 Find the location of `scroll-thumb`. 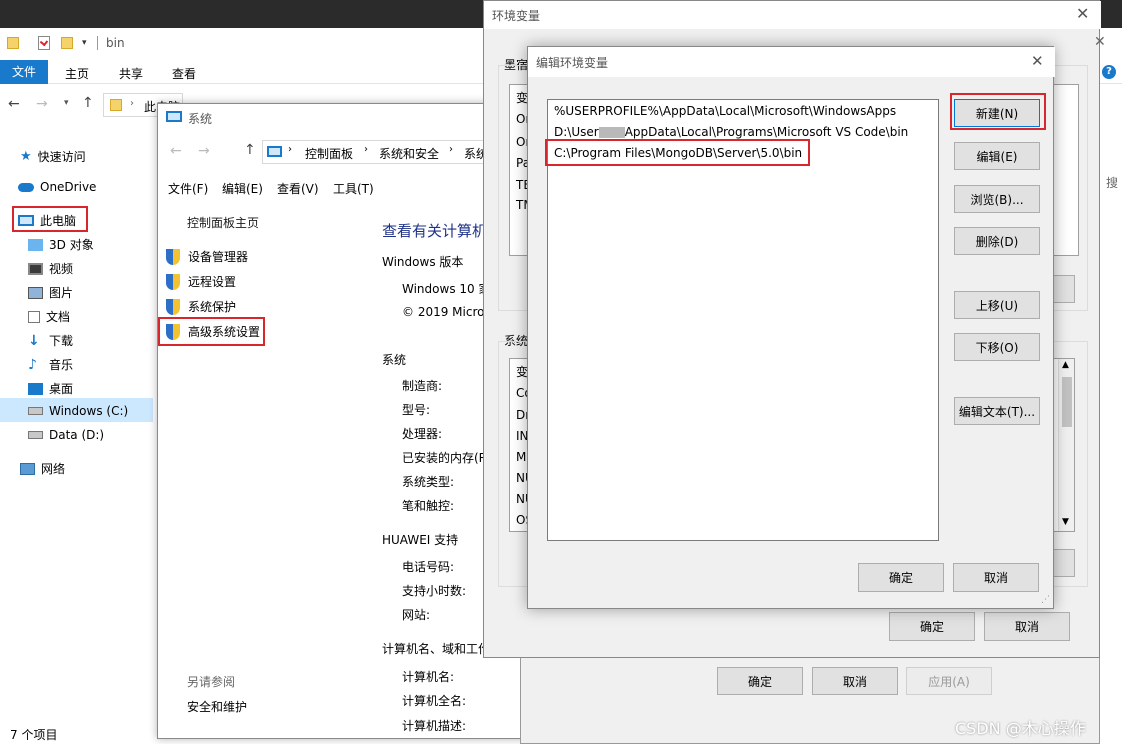

scroll-thumb is located at coordinates (1067, 402).